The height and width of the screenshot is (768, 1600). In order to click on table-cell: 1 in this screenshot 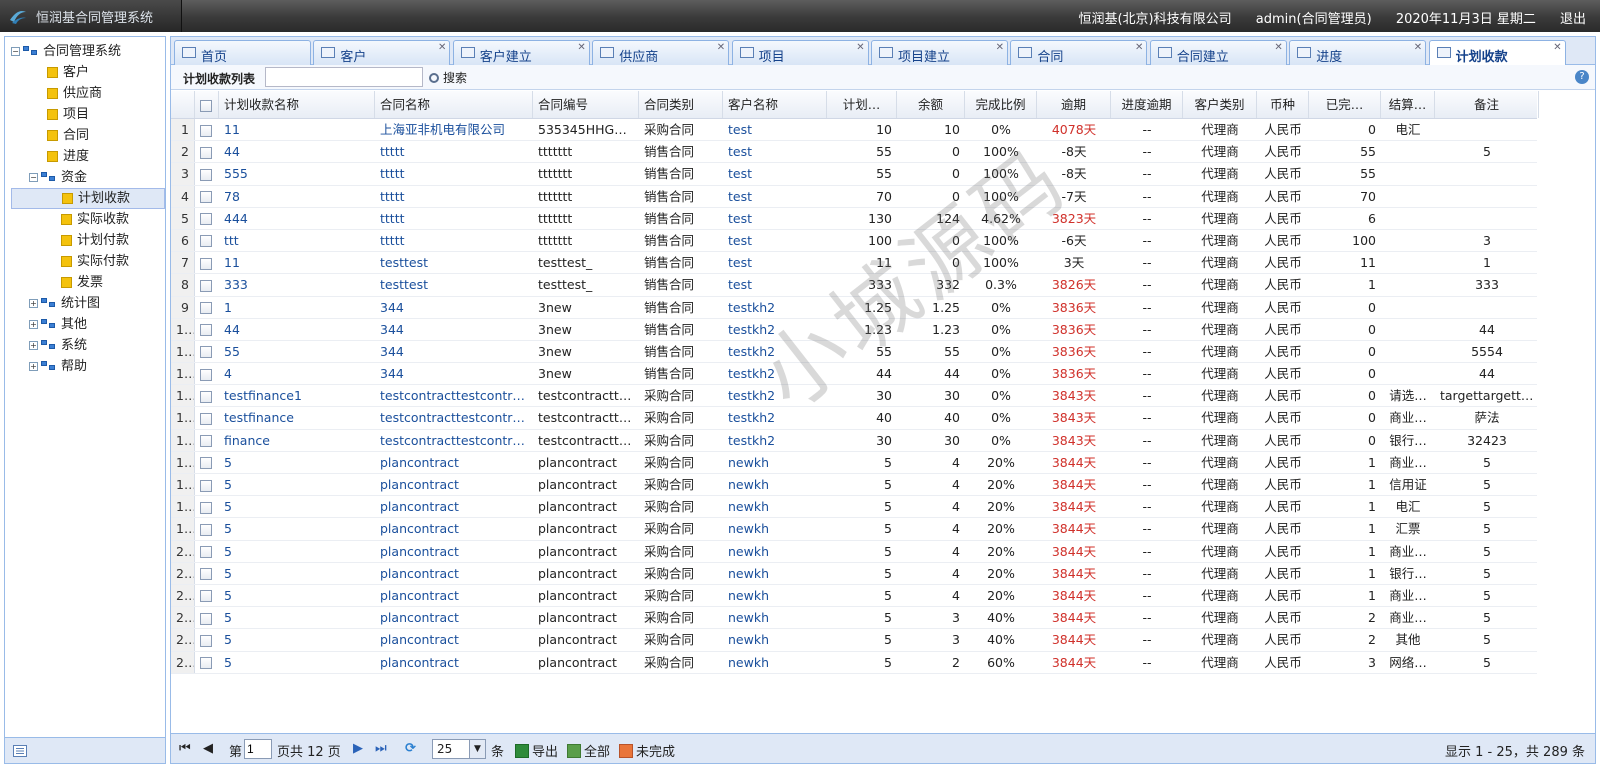, I will do `click(297, 307)`.